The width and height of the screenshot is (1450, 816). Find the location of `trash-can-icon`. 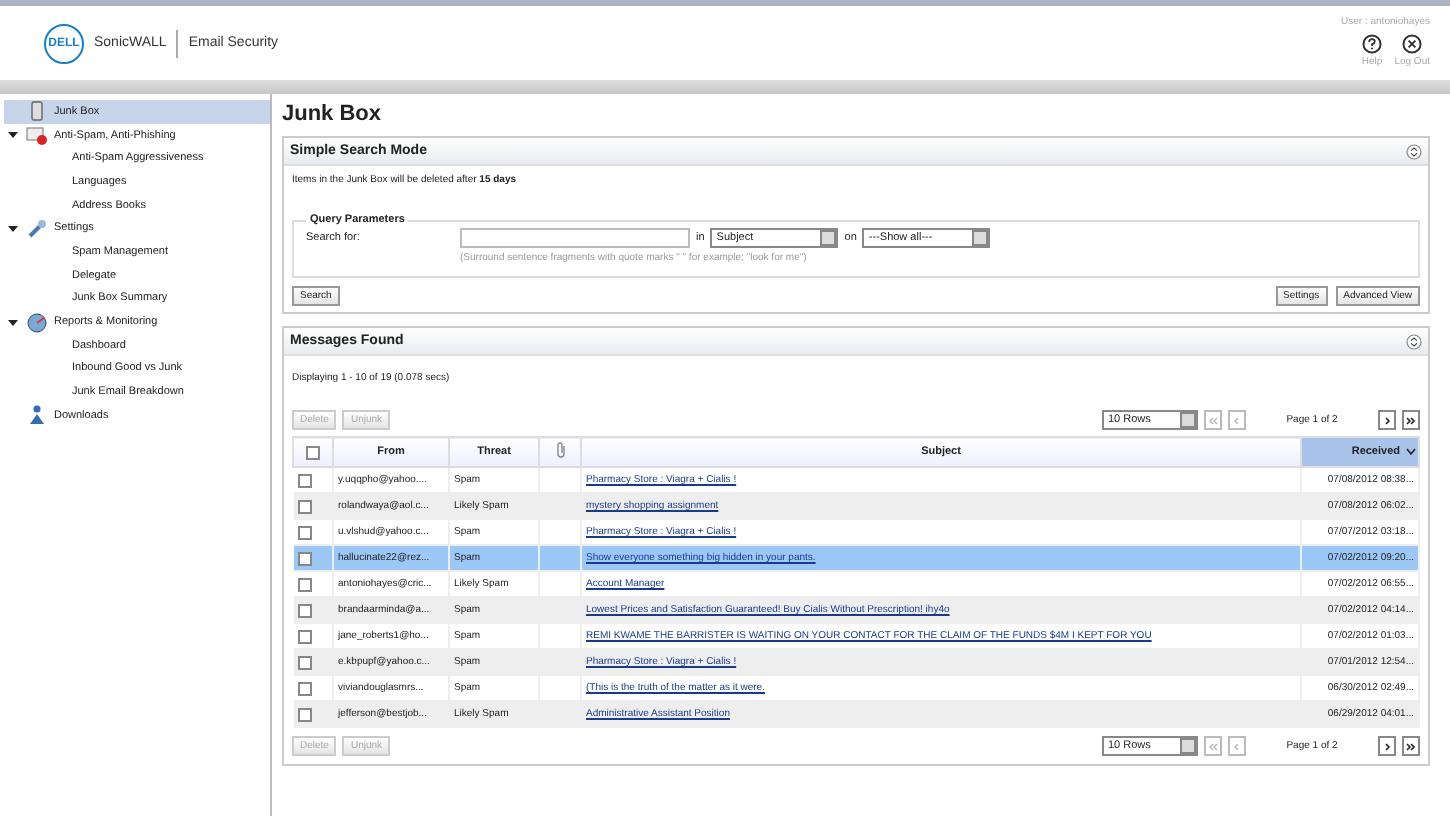

trash-can-icon is located at coordinates (37, 111).